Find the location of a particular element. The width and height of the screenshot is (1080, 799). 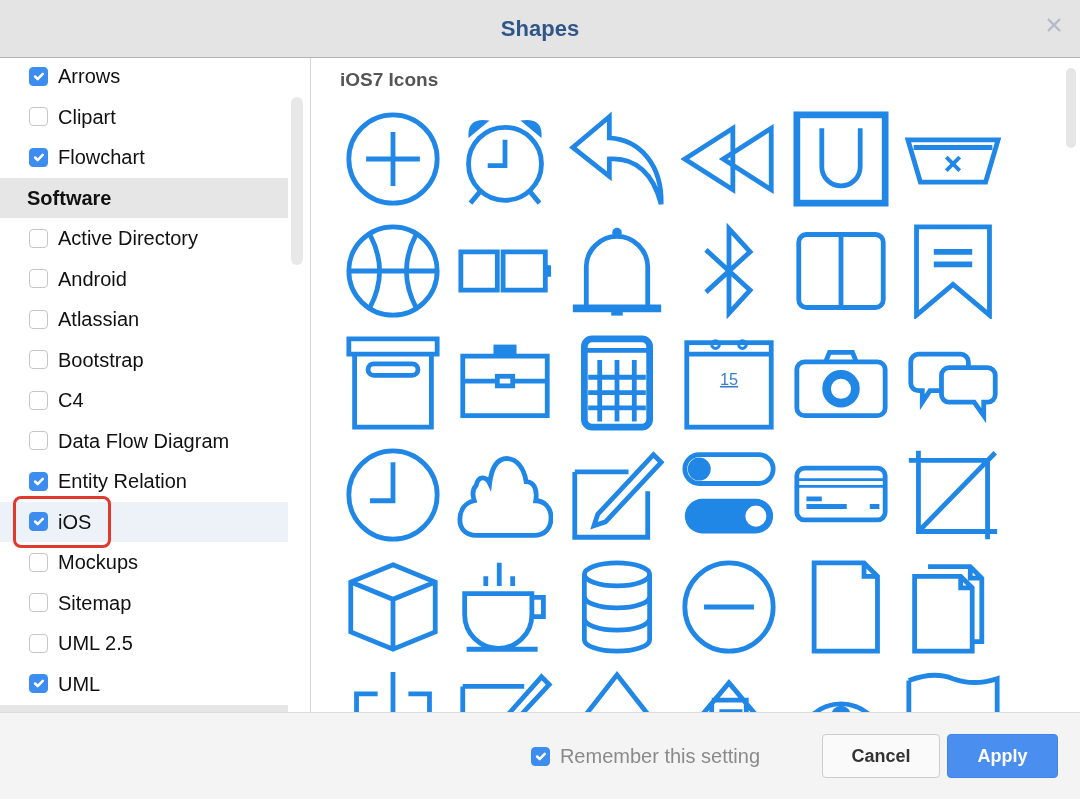

basketball-icon is located at coordinates (393, 271).